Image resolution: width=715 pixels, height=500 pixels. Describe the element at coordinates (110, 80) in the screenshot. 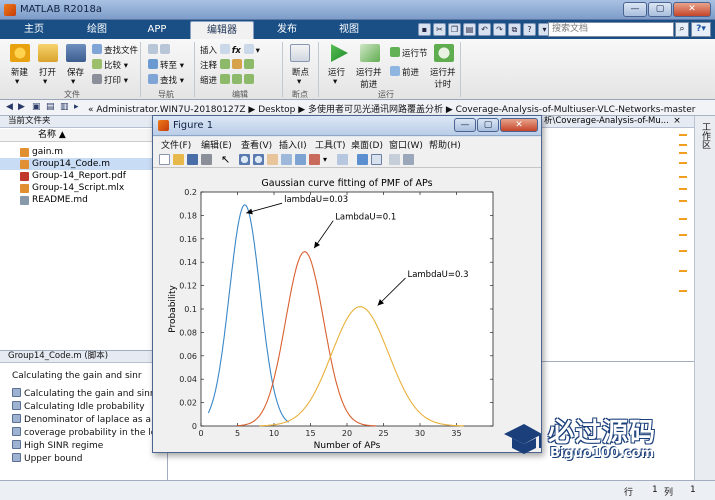

I see `print-button: 打印 ▾` at that location.